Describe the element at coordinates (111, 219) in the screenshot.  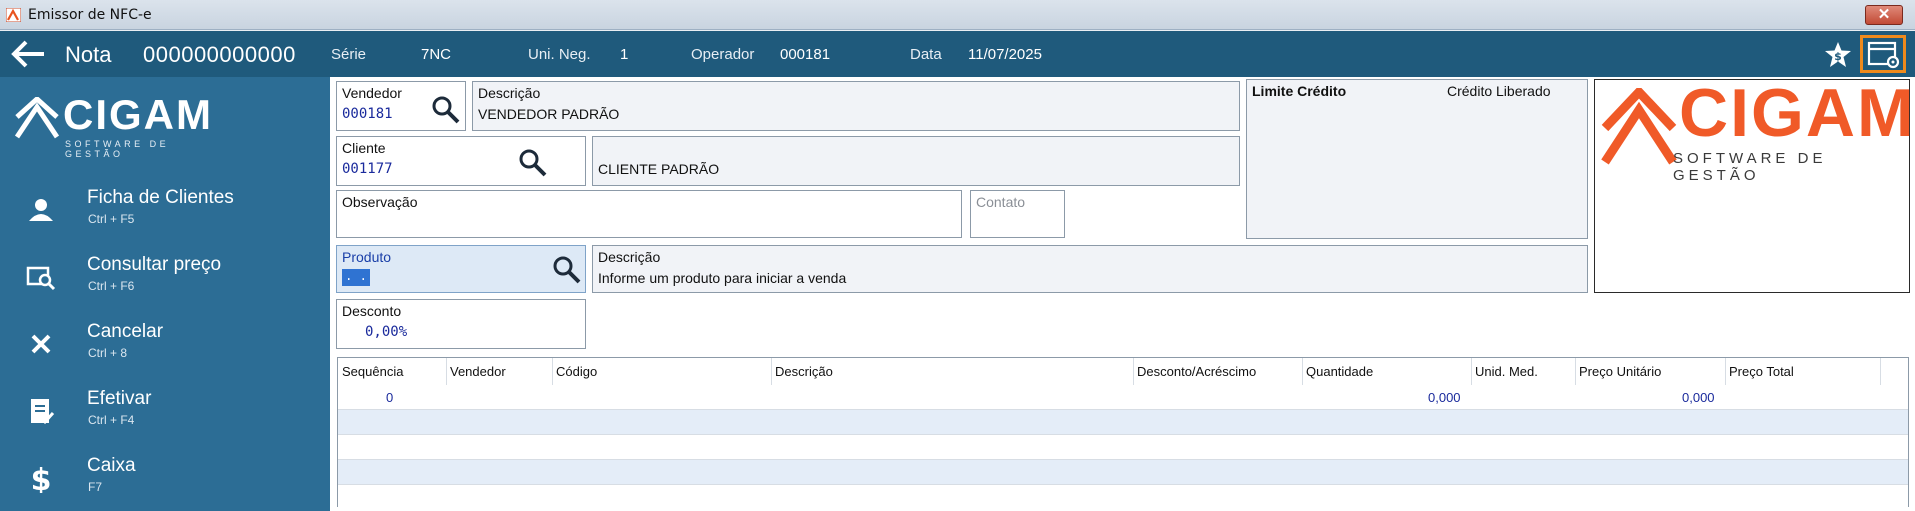
I see `sidebar-item-shortcut: Ctrl + F5` at that location.